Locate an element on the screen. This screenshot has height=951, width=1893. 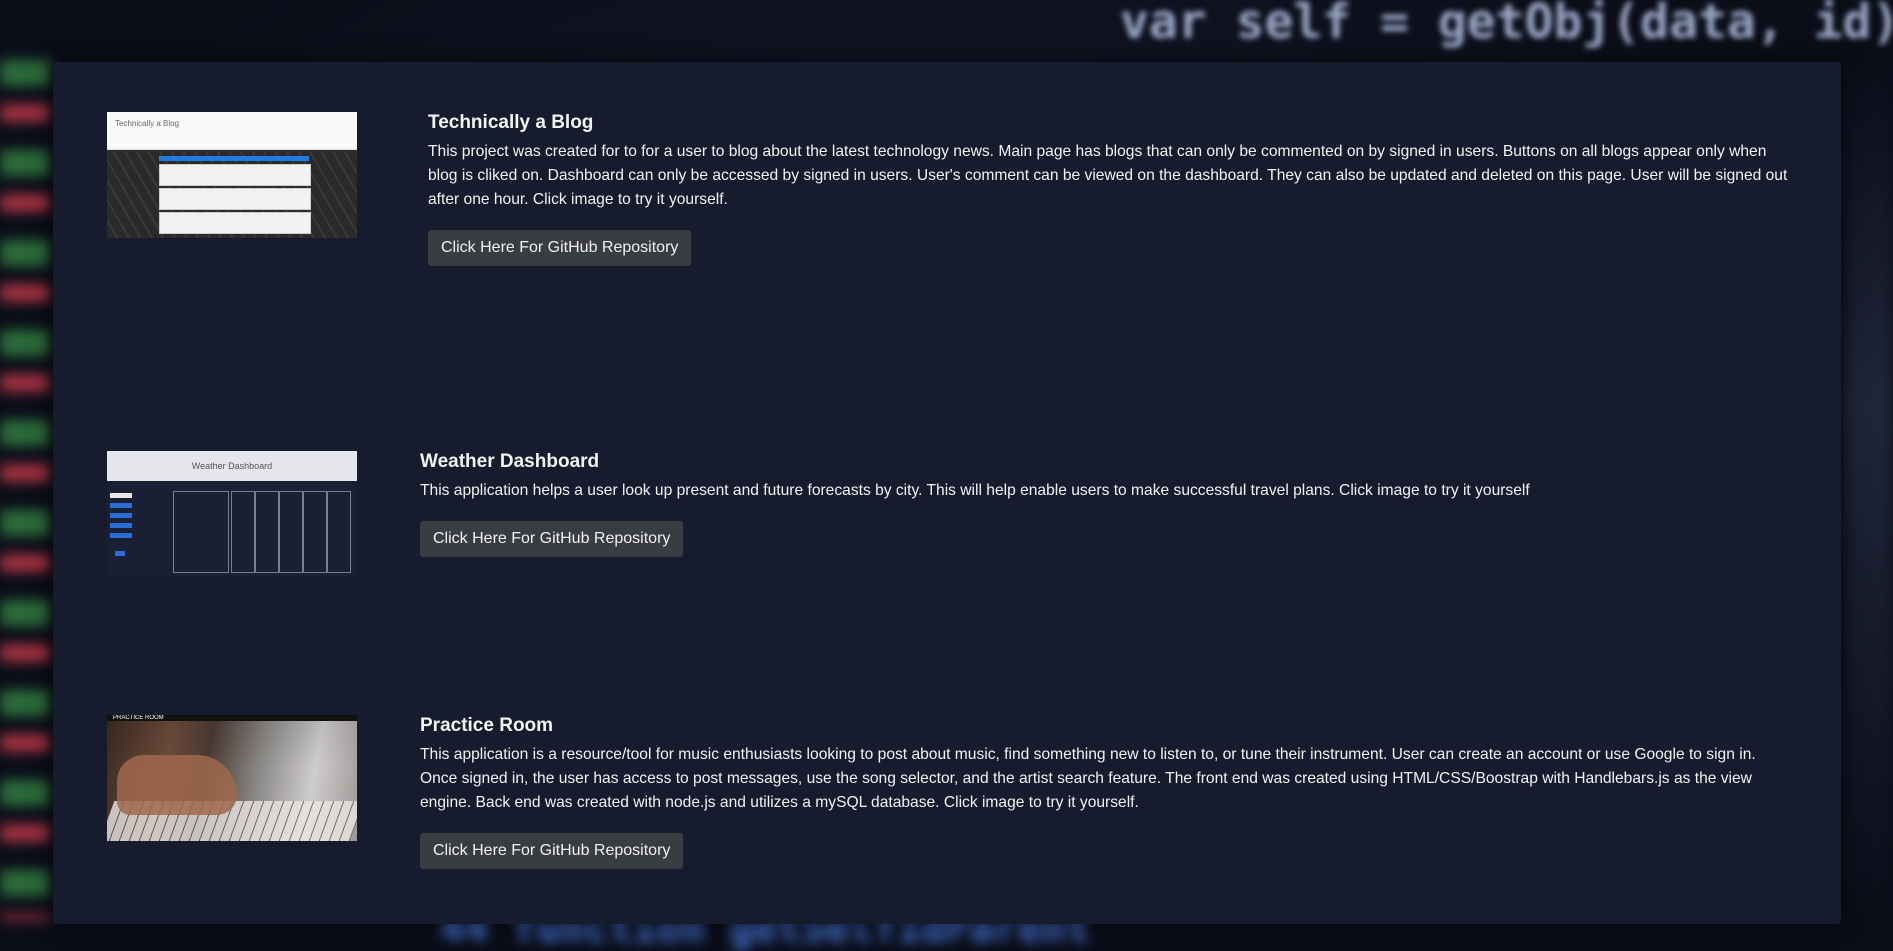
project-thumbnail: Technically a Blog is located at coordinates (232, 175).